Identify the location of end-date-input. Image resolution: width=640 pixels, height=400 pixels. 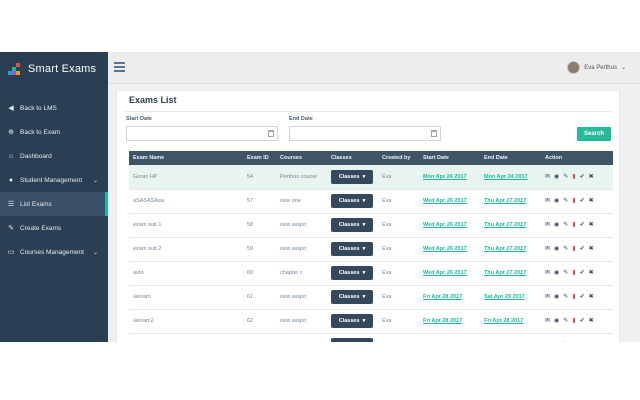
(365, 133).